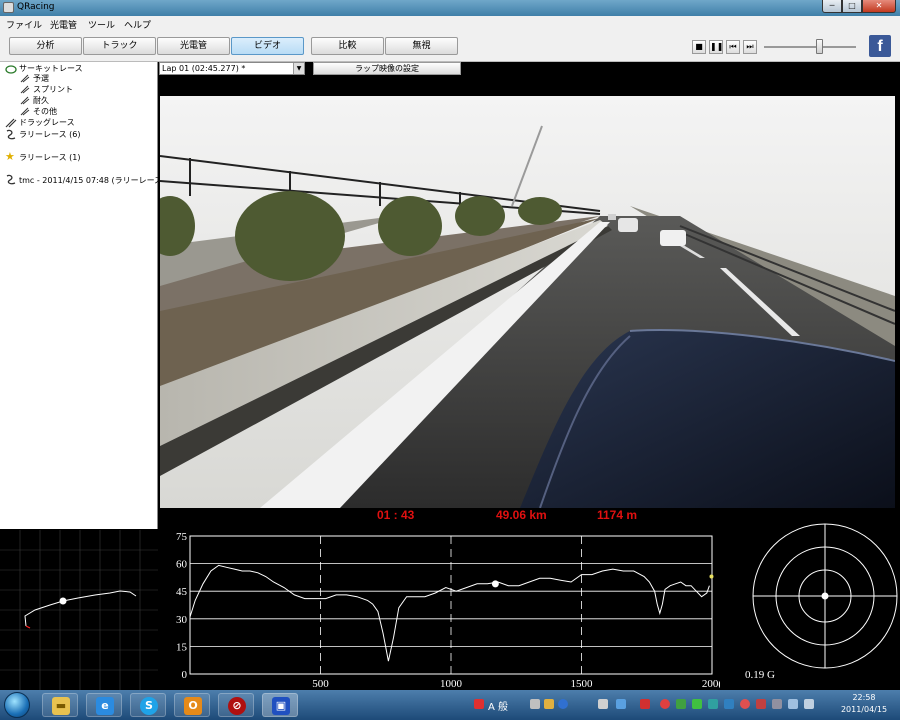 The width and height of the screenshot is (900, 720). Describe the element at coordinates (24, 24) in the screenshot. I see `menu-file: ファイル` at that location.